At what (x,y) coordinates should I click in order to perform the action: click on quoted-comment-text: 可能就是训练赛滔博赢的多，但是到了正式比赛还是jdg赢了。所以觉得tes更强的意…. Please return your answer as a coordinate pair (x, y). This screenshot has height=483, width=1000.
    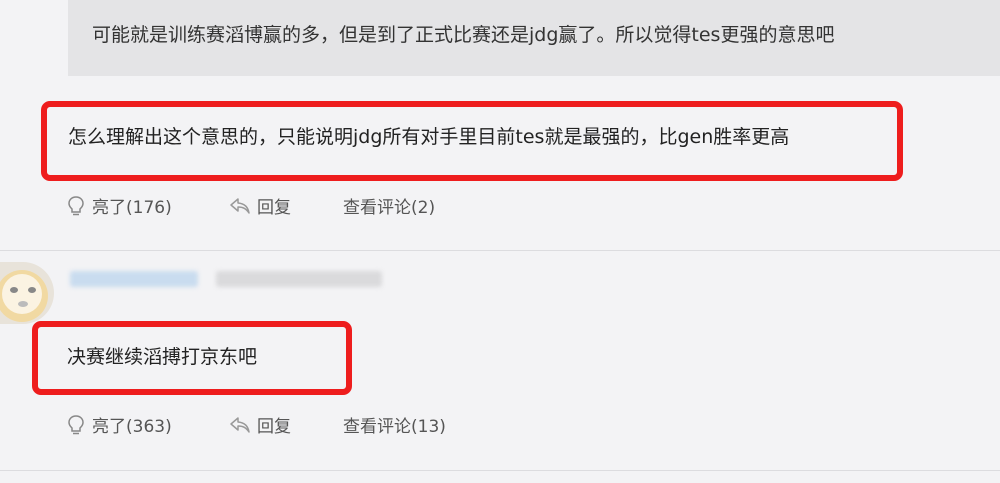
    Looking at the image, I should click on (463, 35).